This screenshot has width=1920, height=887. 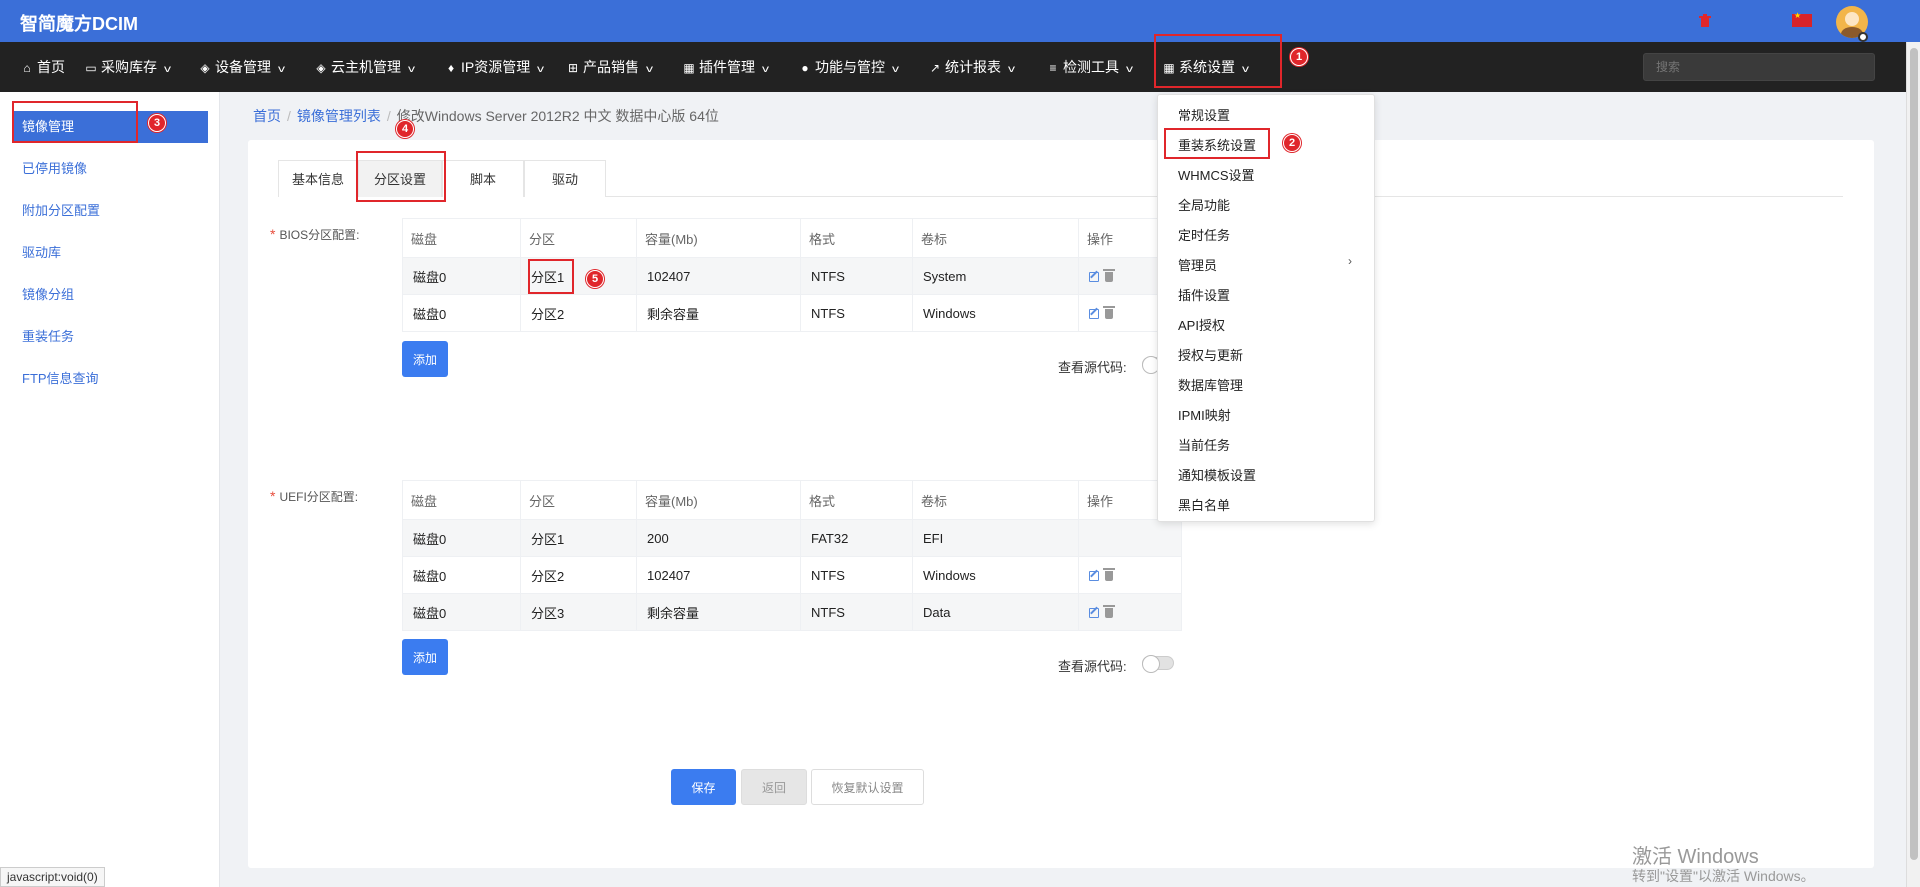 I want to click on bios-source-code-label: 查看源代码:, so click(x=1092, y=367).